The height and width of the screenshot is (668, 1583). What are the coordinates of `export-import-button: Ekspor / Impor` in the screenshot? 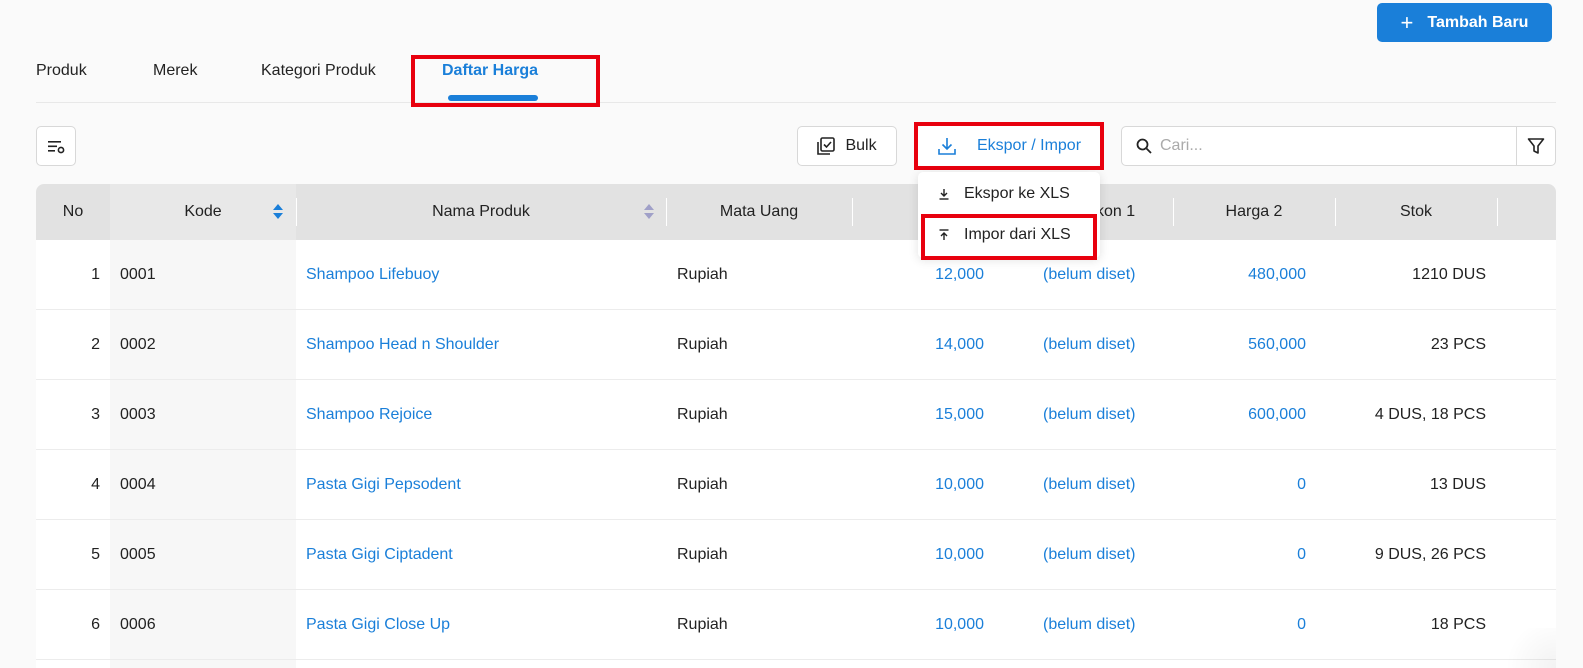 It's located at (1009, 146).